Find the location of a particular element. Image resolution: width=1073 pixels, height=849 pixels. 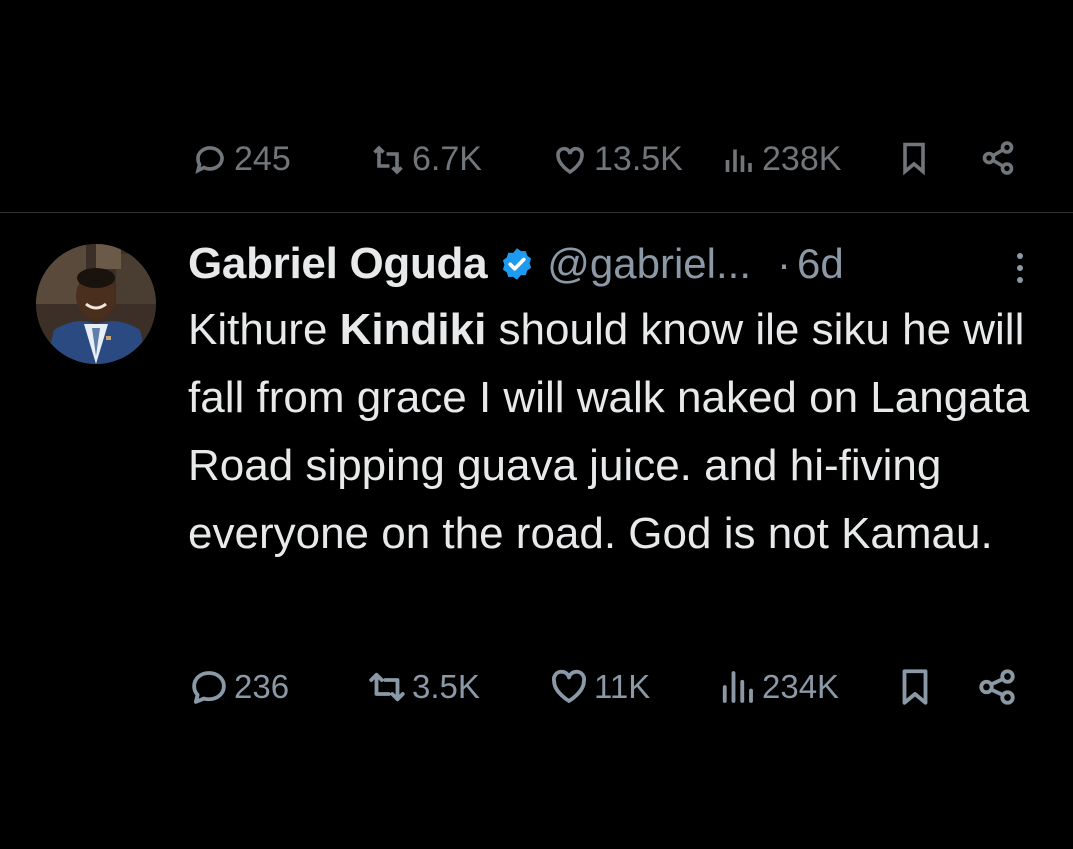

prev-reply-button: 245 is located at coordinates (241, 159).